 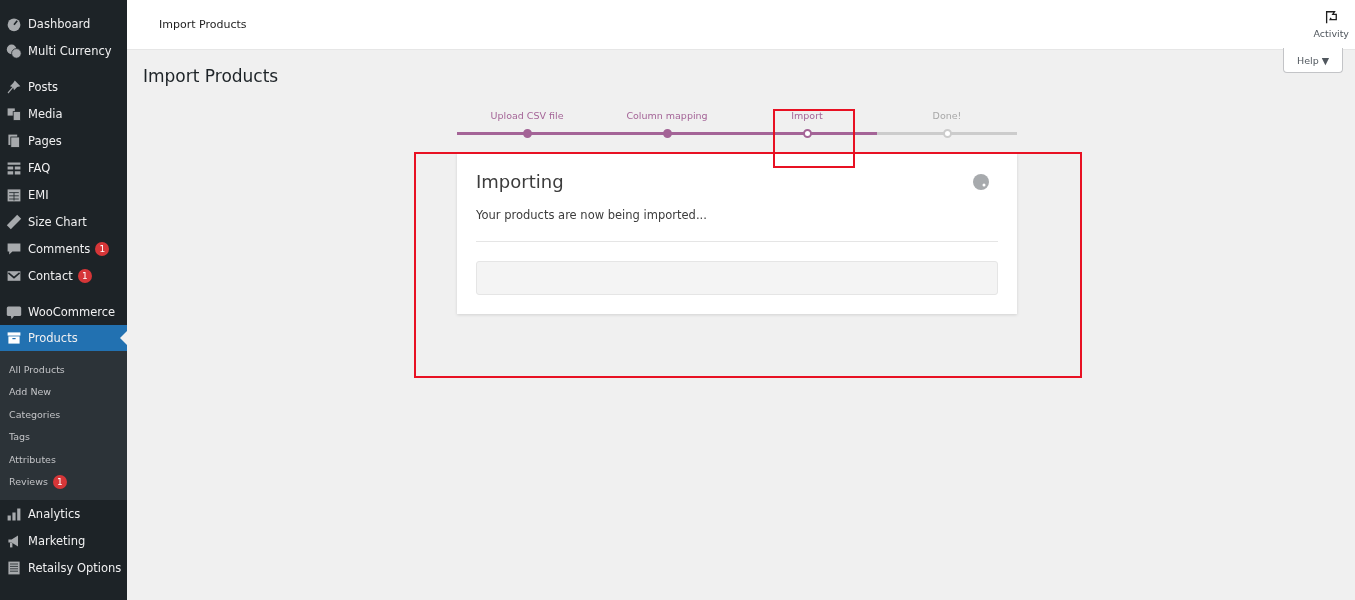 What do you see at coordinates (14, 338) in the screenshot?
I see `archive-box-icon` at bounding box center [14, 338].